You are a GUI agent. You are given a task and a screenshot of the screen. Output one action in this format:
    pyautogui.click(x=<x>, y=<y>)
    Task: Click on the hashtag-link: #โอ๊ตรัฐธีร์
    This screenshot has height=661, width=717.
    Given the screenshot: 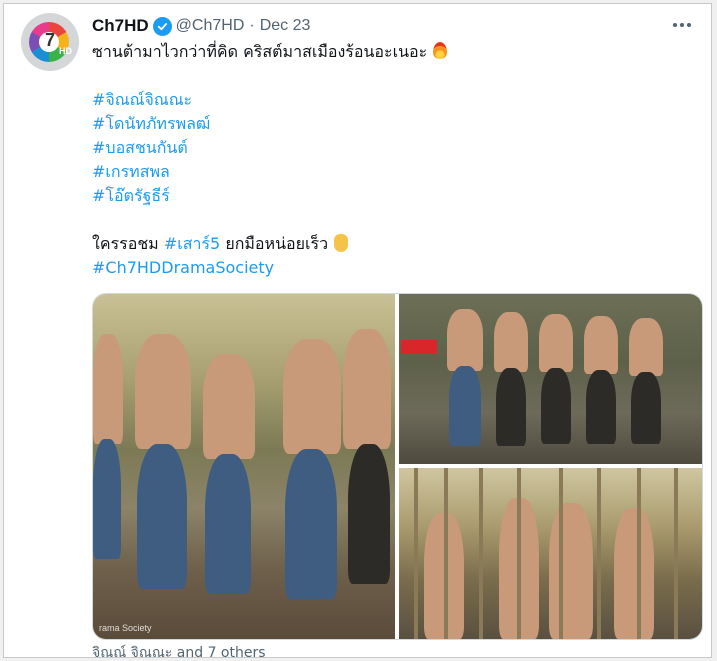 What is the action you would take?
    pyautogui.click(x=131, y=195)
    